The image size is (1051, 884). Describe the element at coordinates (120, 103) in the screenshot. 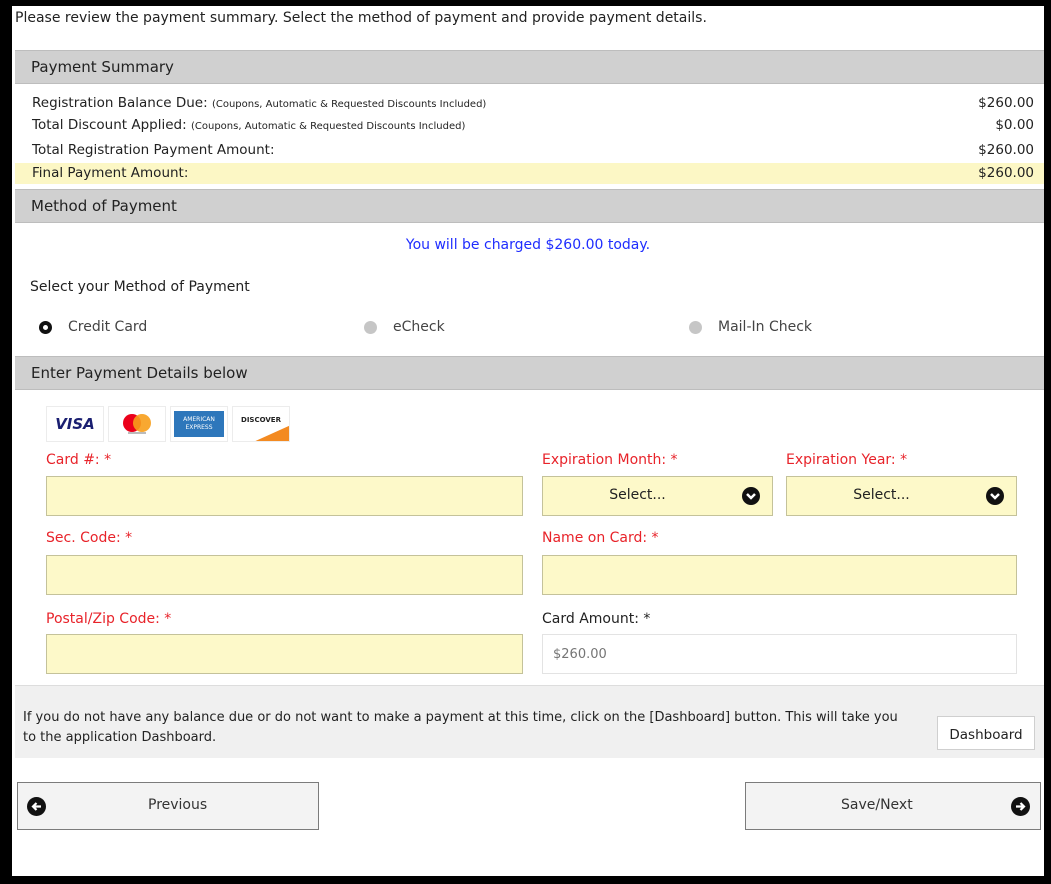

I see `summary-label: Registration Balance Due:` at that location.